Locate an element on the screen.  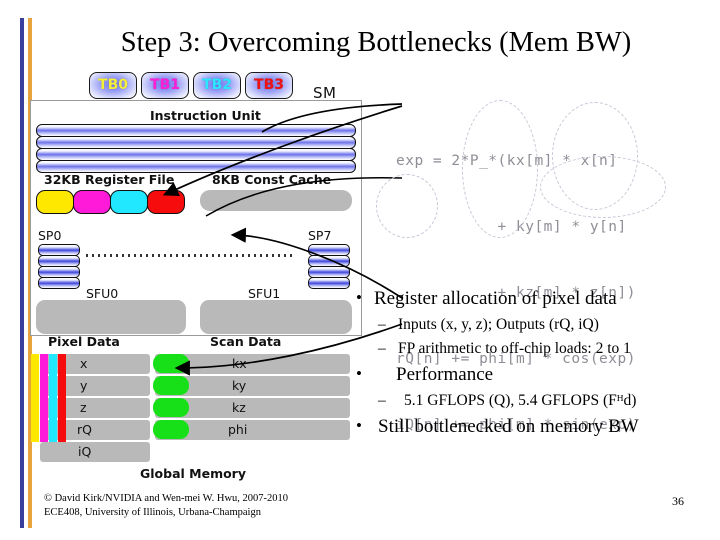
sp7-stack is located at coordinates (329, 266).